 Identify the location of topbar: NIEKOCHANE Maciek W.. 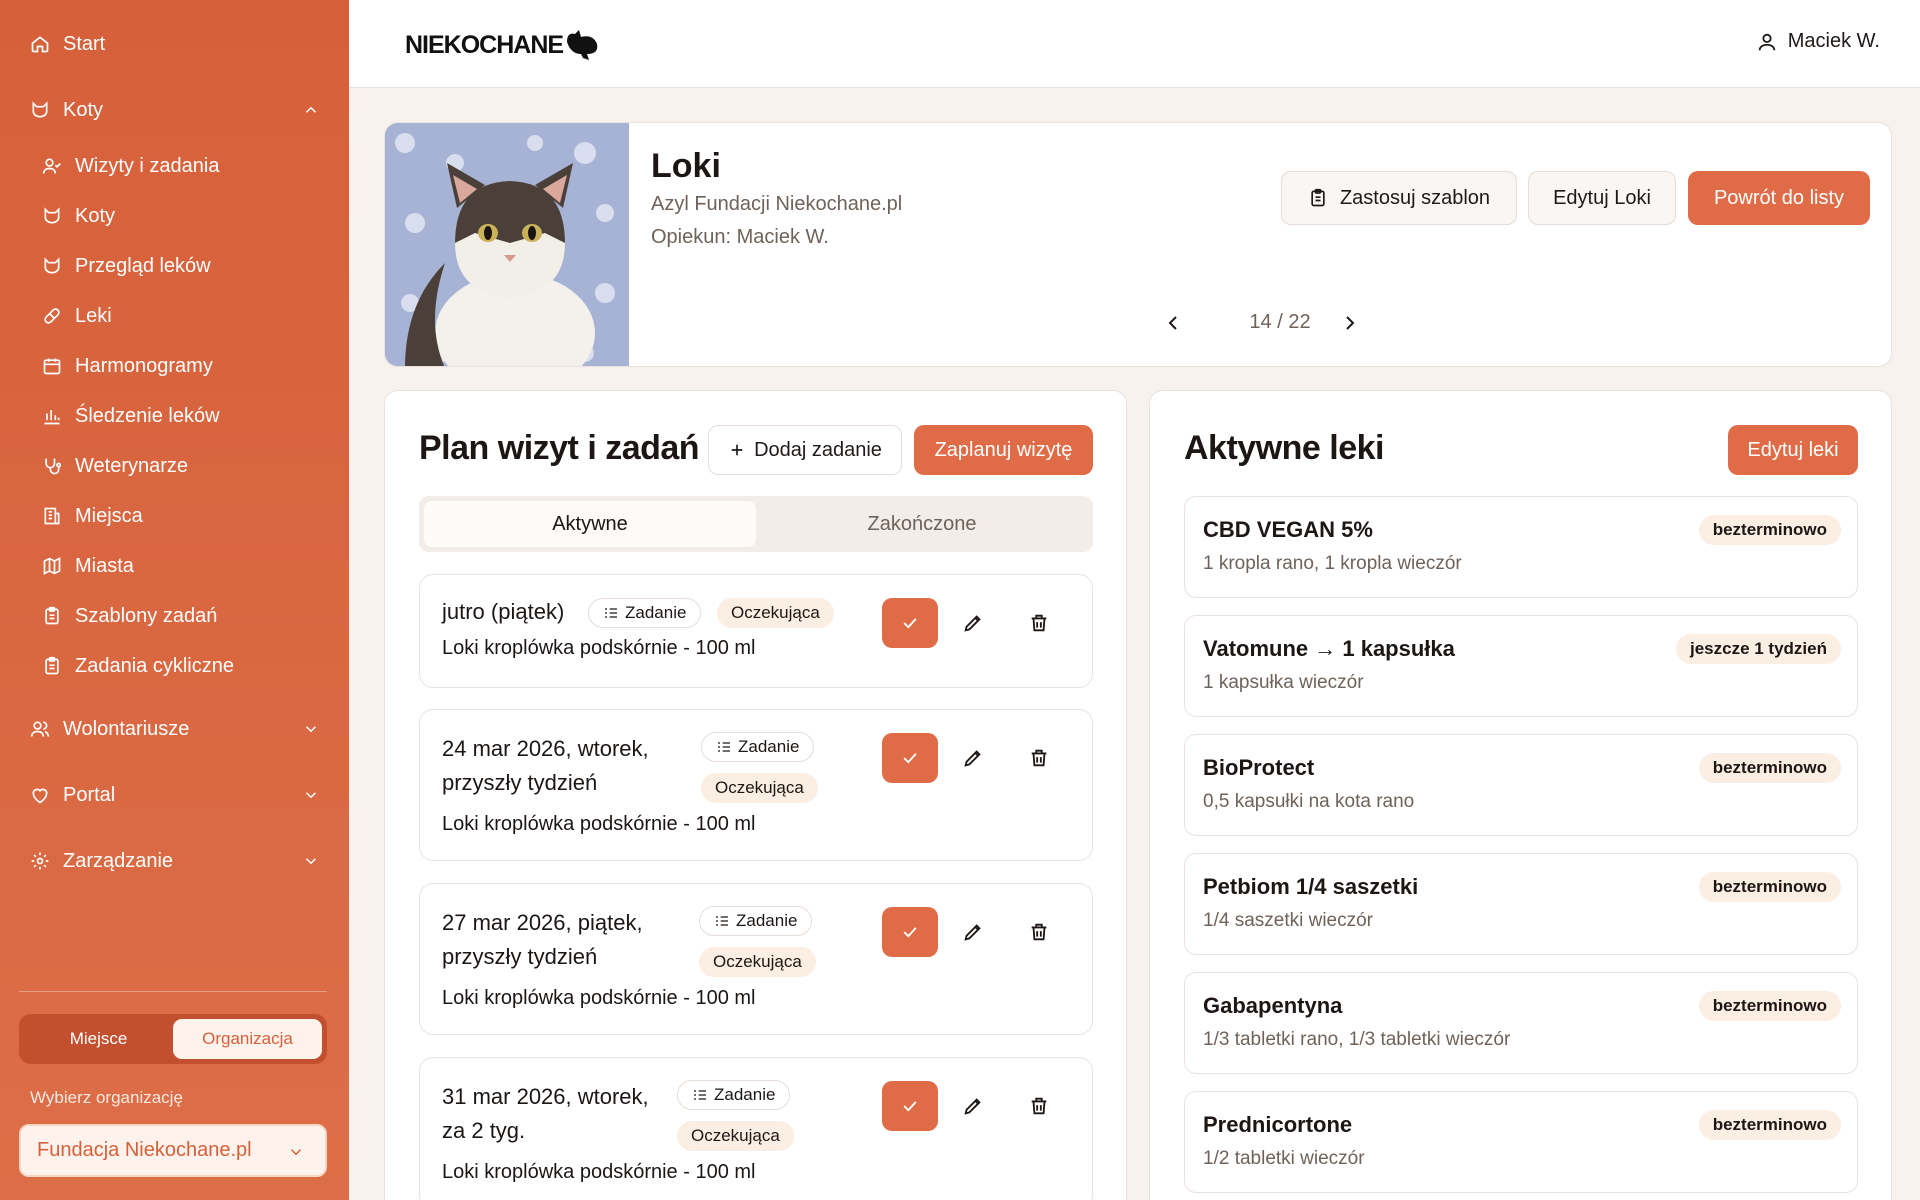
(1134, 44).